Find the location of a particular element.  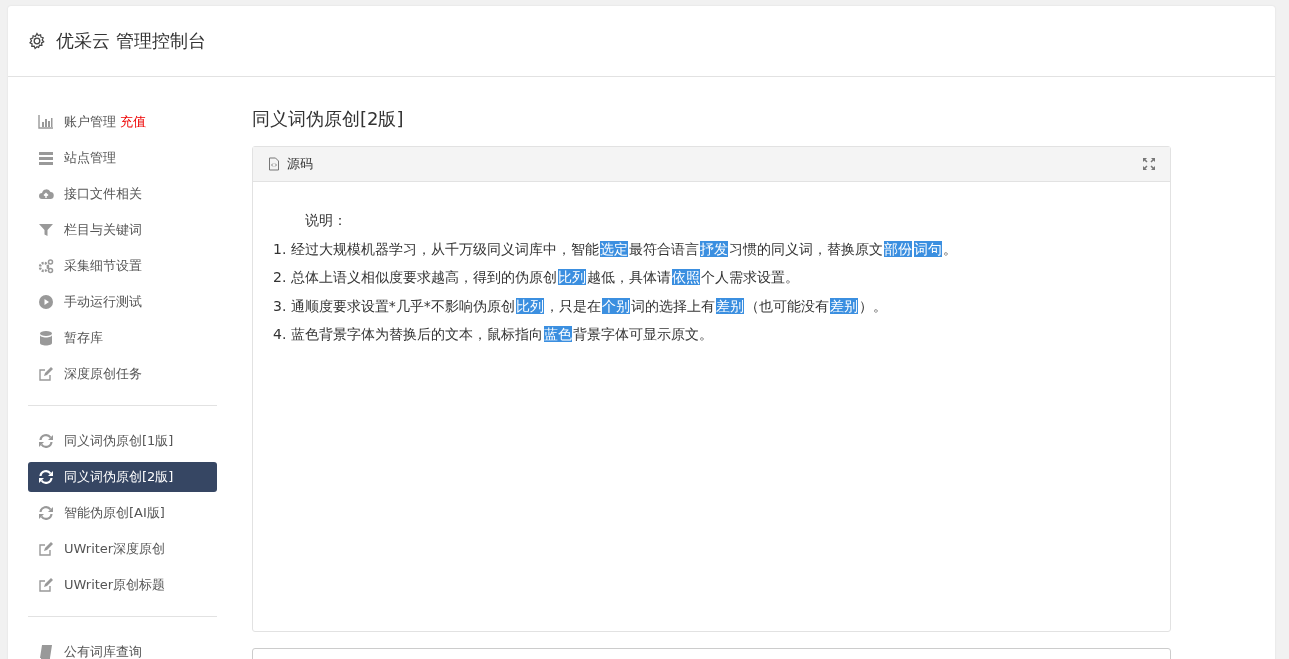

sidebar-item: 接口文件相关 is located at coordinates (122, 194).